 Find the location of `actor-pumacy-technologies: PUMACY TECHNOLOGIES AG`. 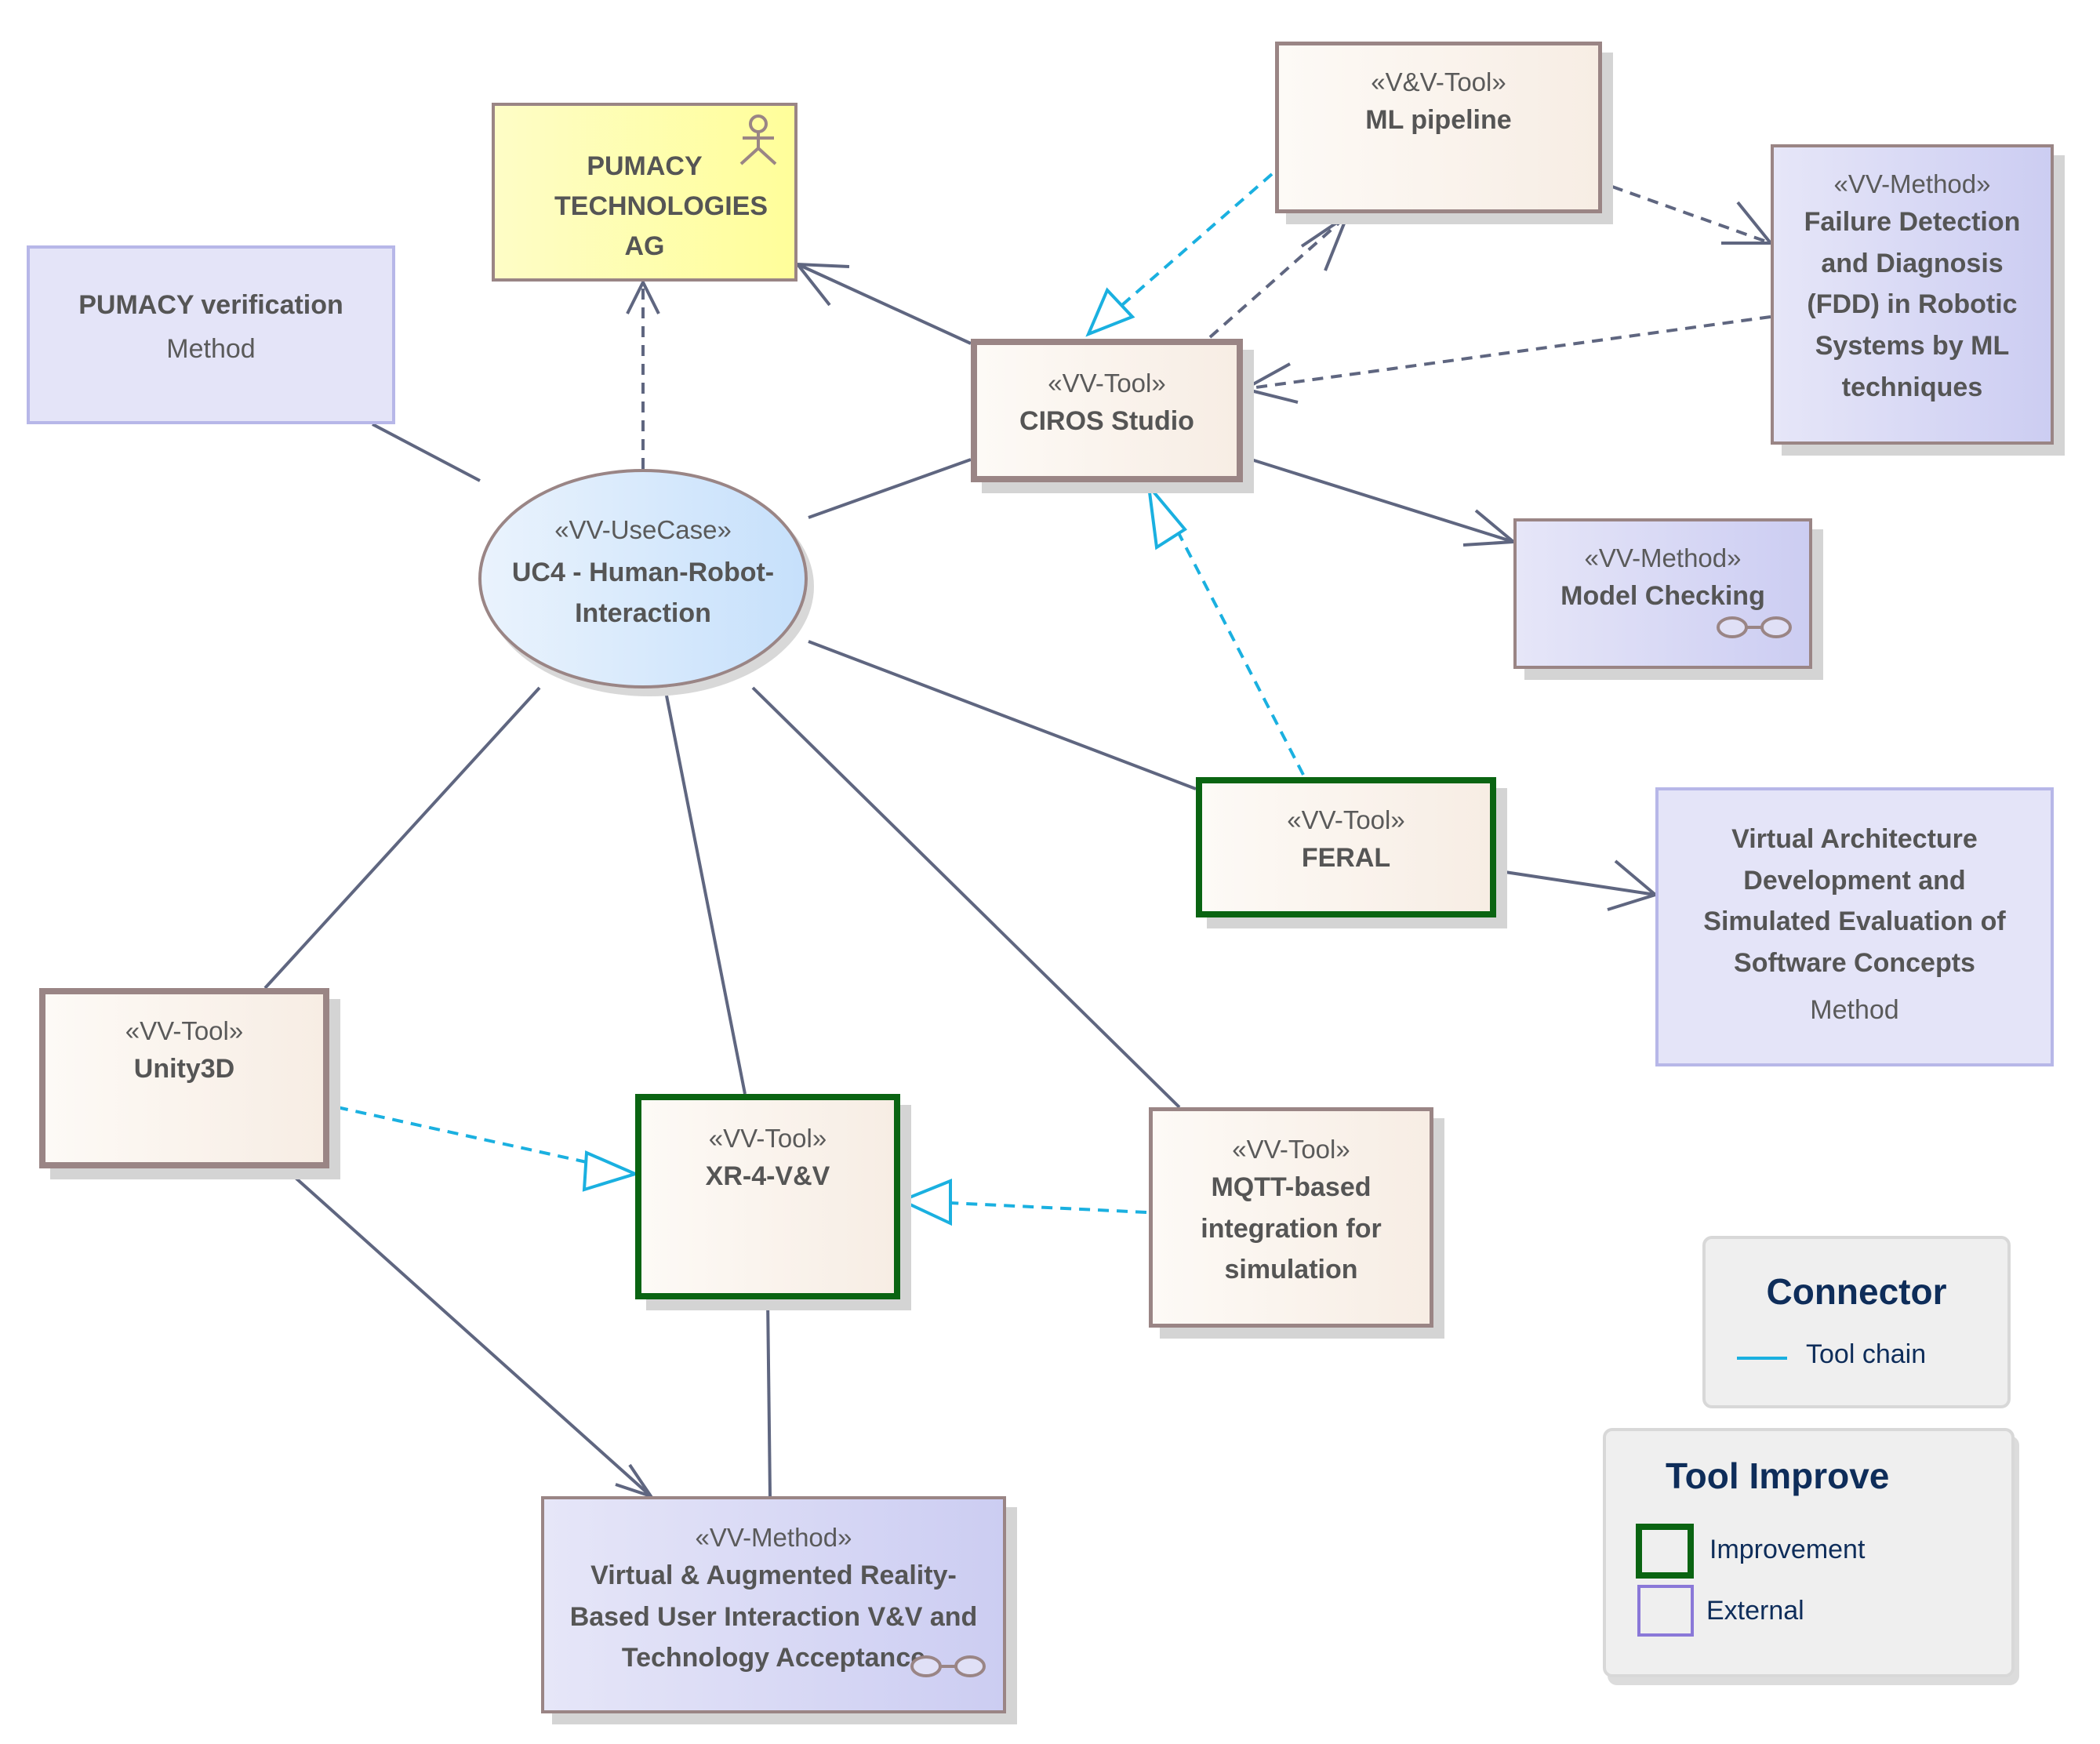

actor-pumacy-technologies: PUMACY TECHNOLOGIES AG is located at coordinates (644, 192).